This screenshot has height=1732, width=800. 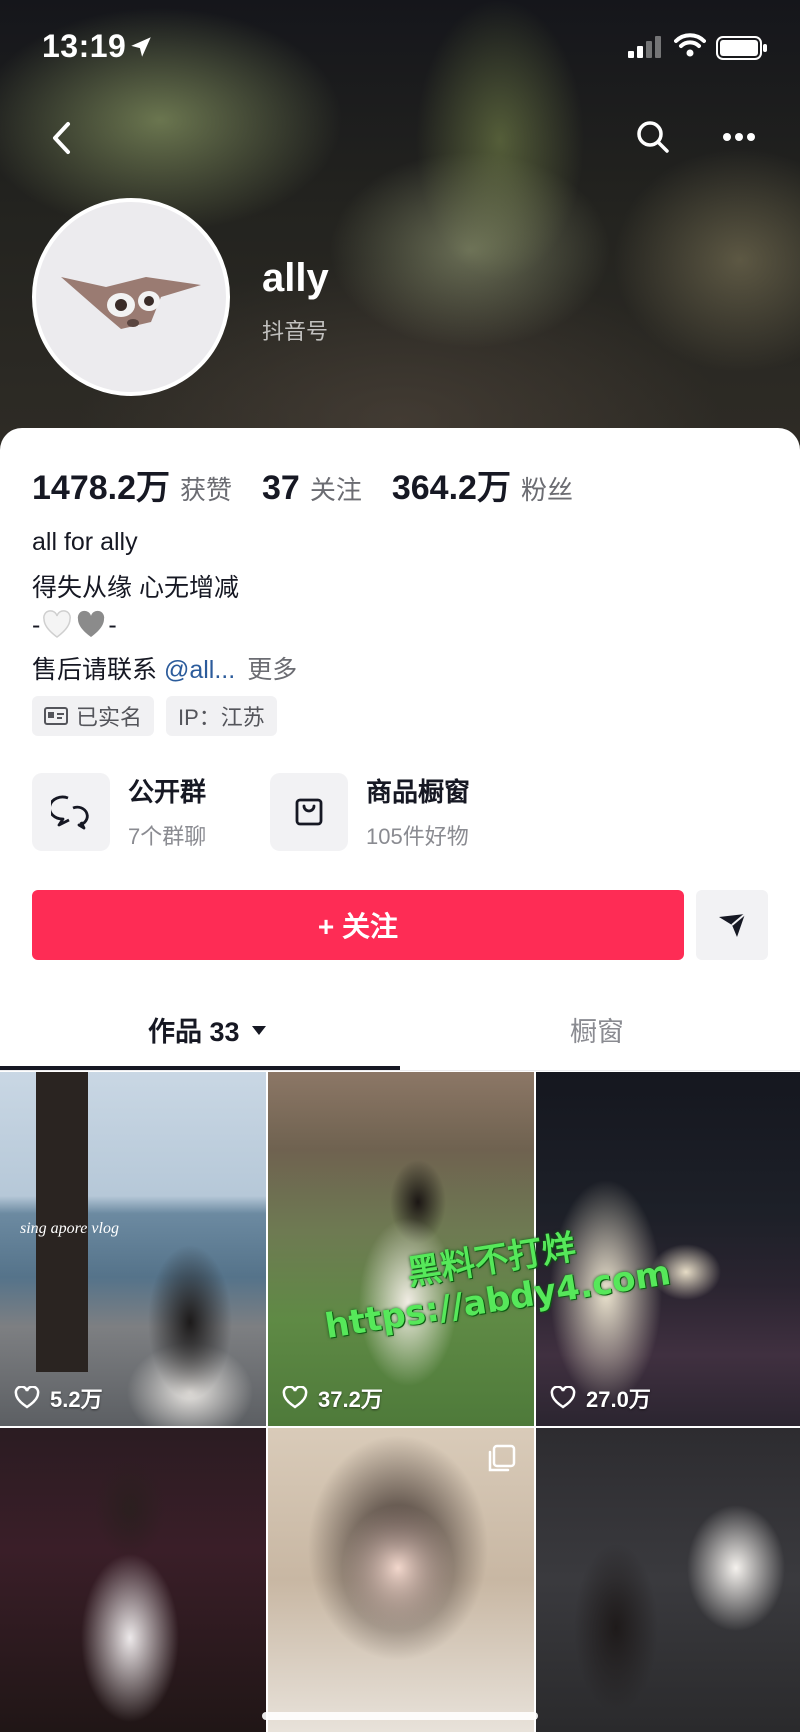 I want to click on ip-location-tag: IP：江苏, so click(x=221, y=716).